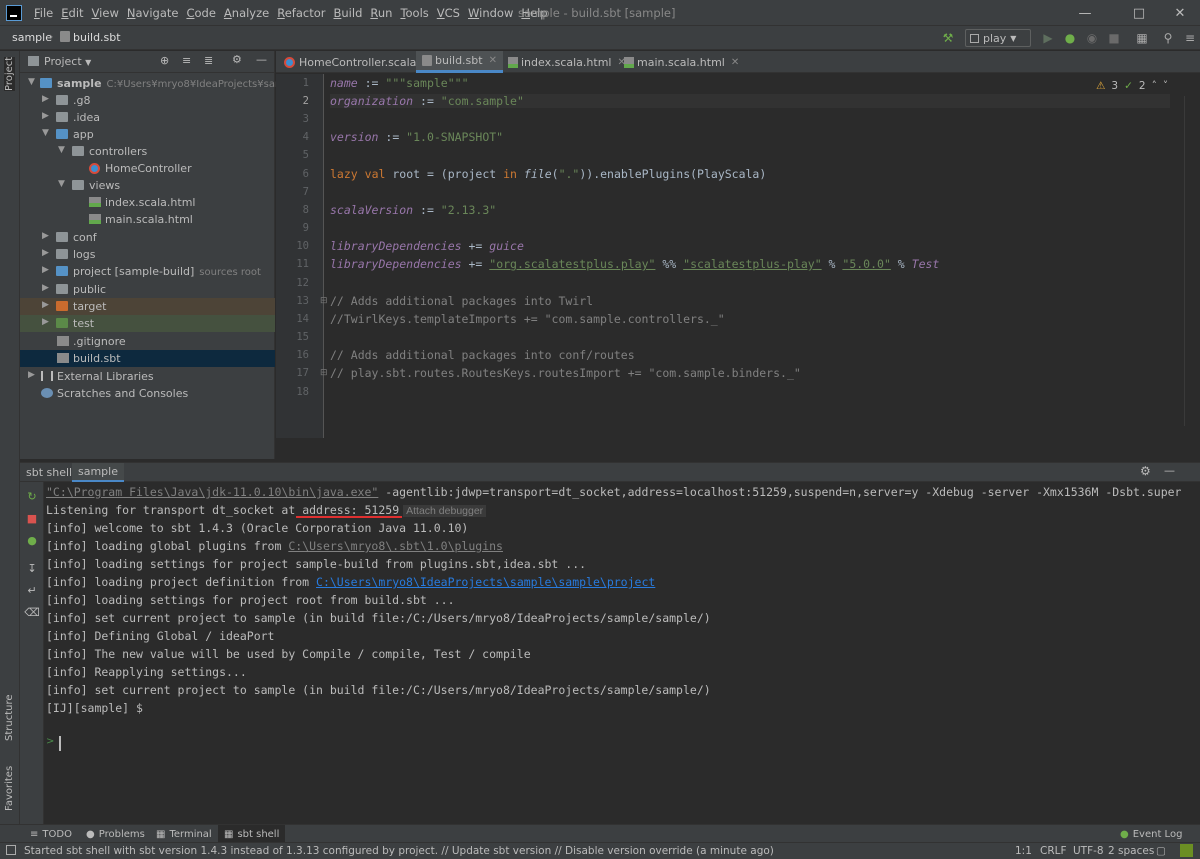 This screenshot has width=1200, height=859. I want to click on tree-item-logs: ▶ logs, so click(147, 254).